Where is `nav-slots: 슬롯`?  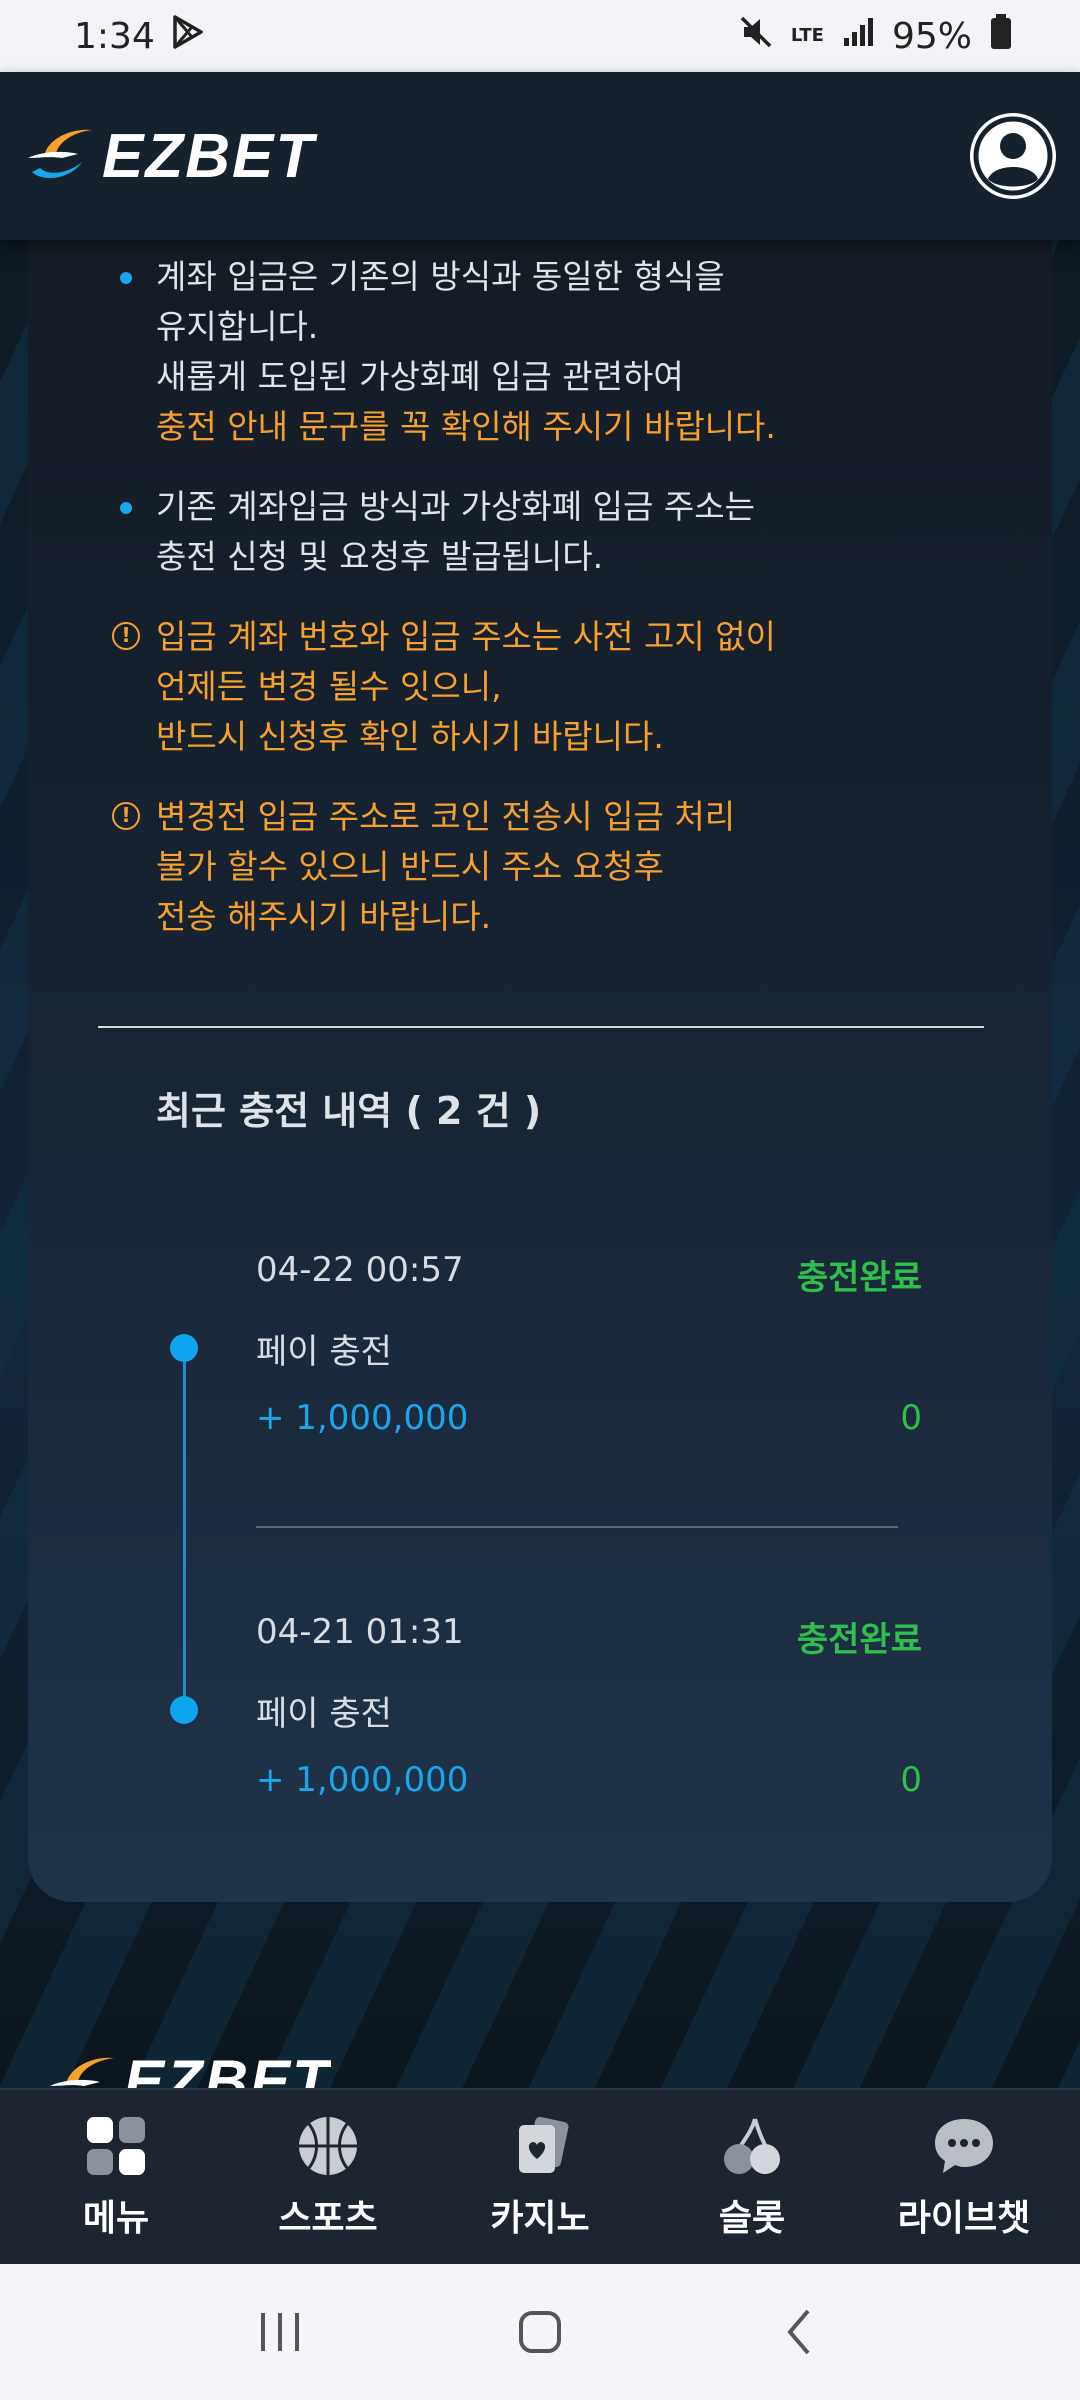
nav-slots: 슬롯 is located at coordinates (752, 2177).